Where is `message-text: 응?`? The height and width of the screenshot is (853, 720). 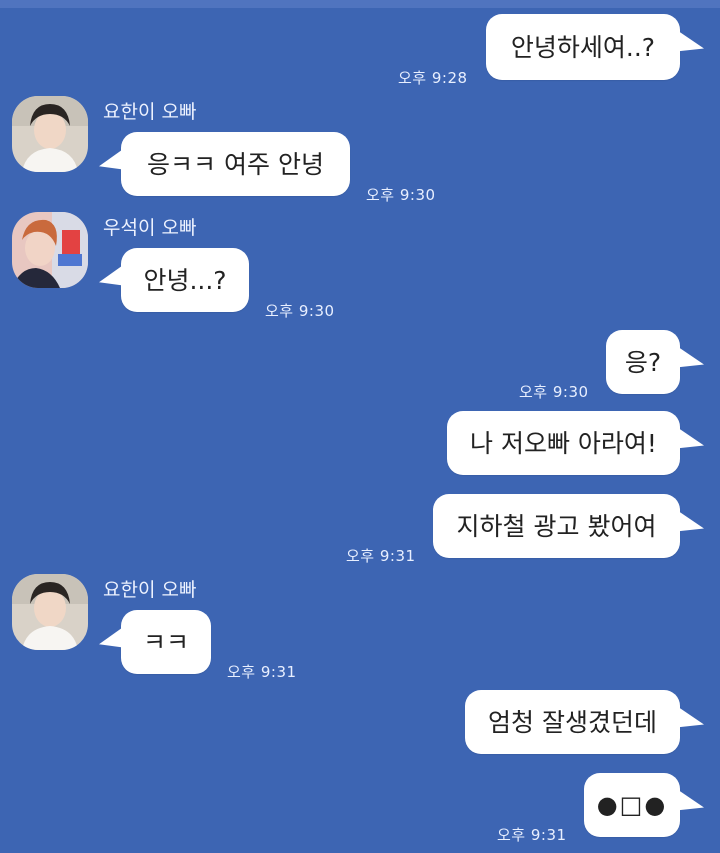
message-text: 응? is located at coordinates (643, 362).